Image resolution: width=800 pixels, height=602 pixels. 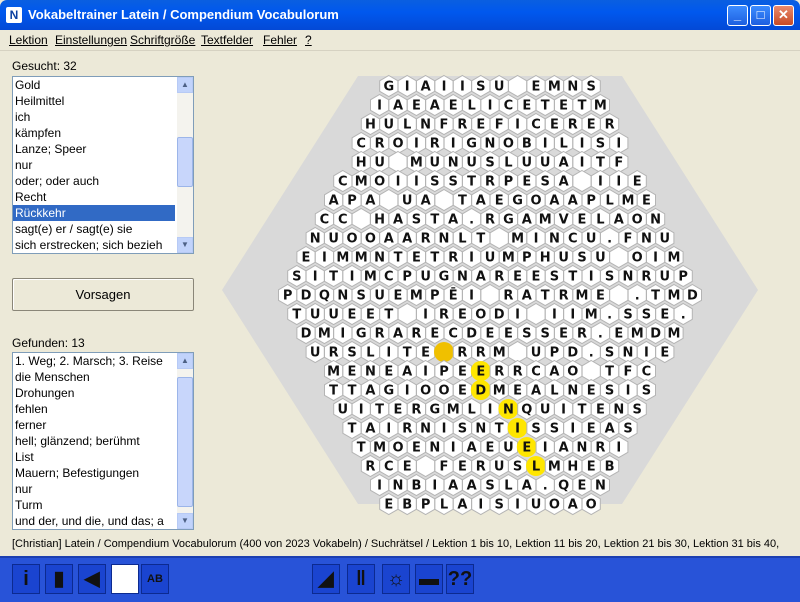 What do you see at coordinates (94, 165) in the screenshot?
I see `list-item: nur` at bounding box center [94, 165].